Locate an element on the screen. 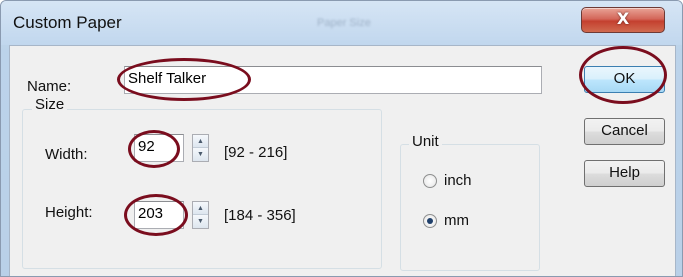  name-input-value: Shelf Talker is located at coordinates (167, 78).